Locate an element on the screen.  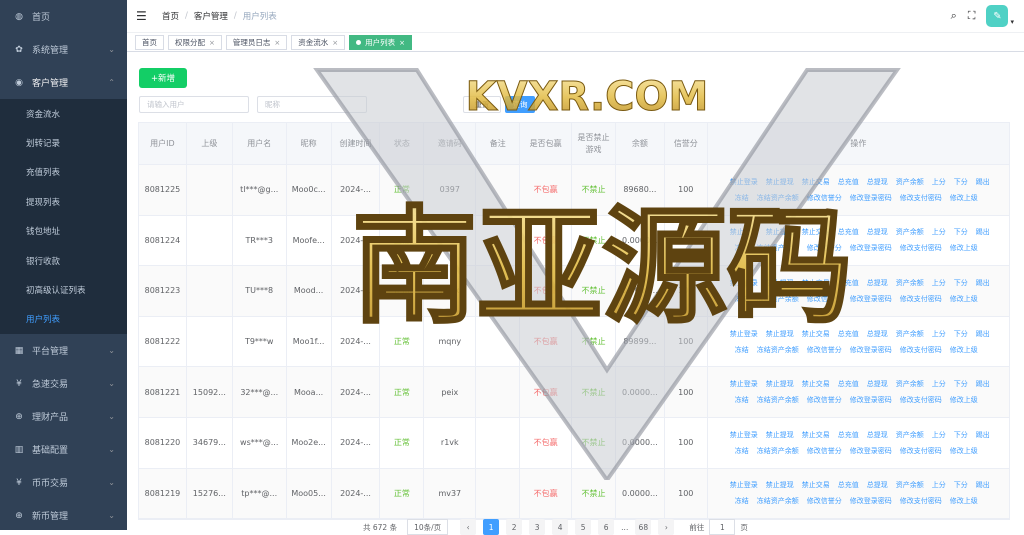
action-link: 下分 is located at coordinates (961, 334).